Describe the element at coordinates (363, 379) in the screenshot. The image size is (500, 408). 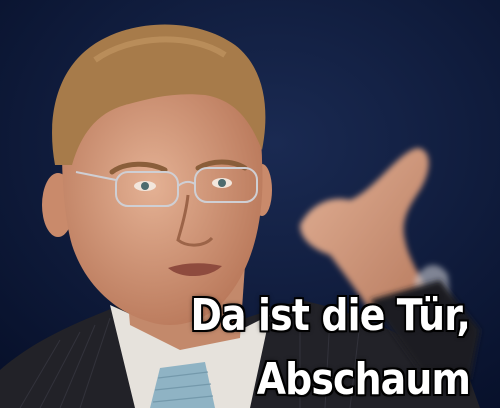
I see `caption-line-2: Abschaum` at that location.